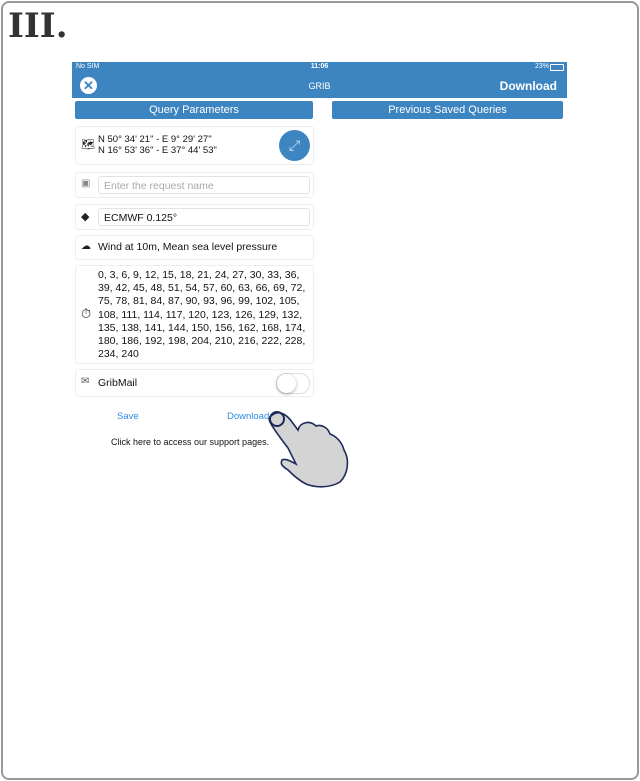 This screenshot has width=640, height=781. Describe the element at coordinates (308, 449) in the screenshot. I see `tap-hand-icon` at that location.